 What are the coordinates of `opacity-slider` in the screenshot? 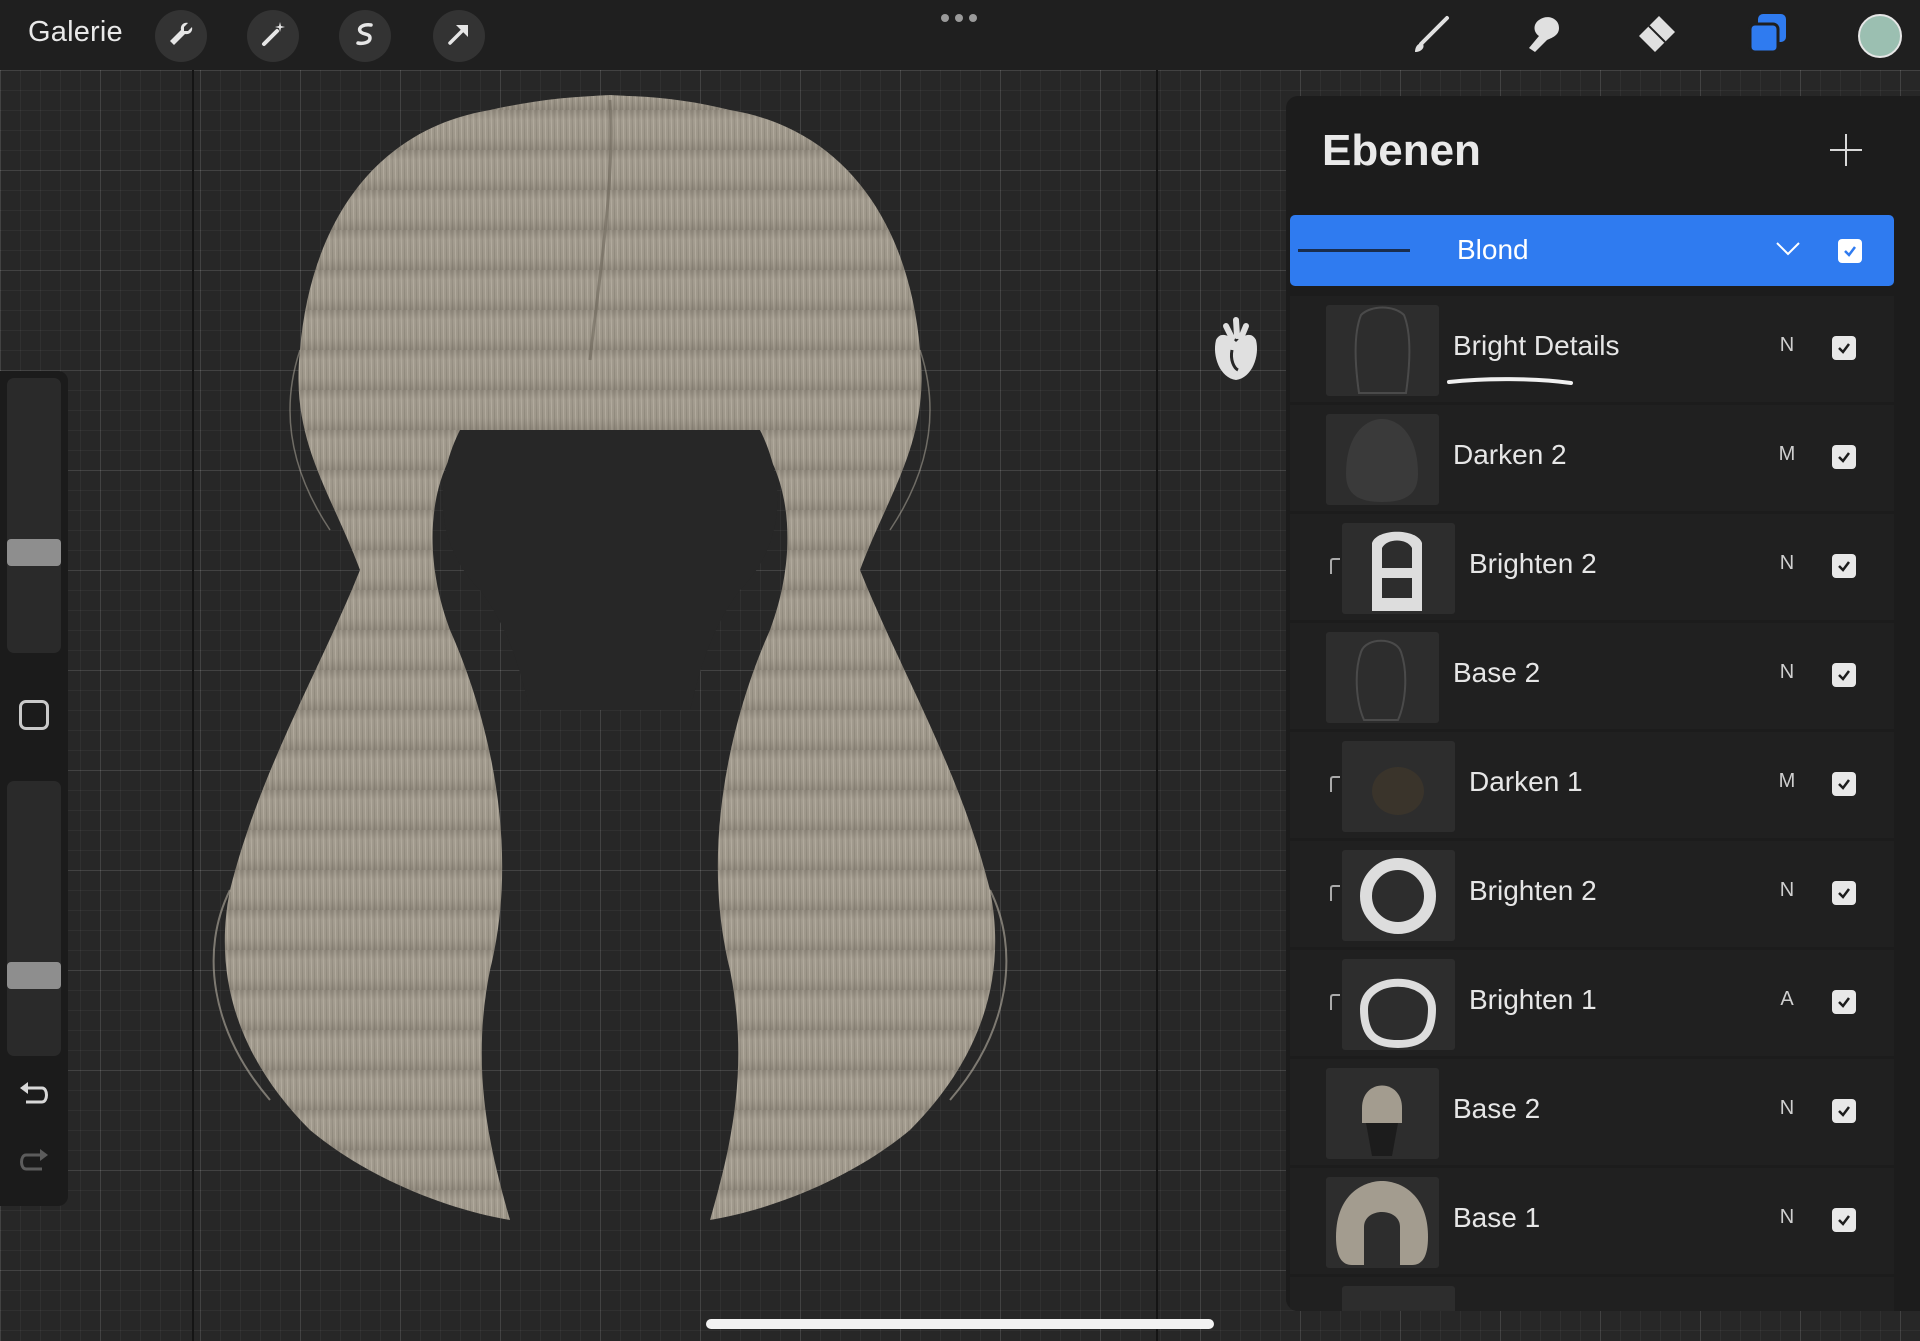 It's located at (34, 918).